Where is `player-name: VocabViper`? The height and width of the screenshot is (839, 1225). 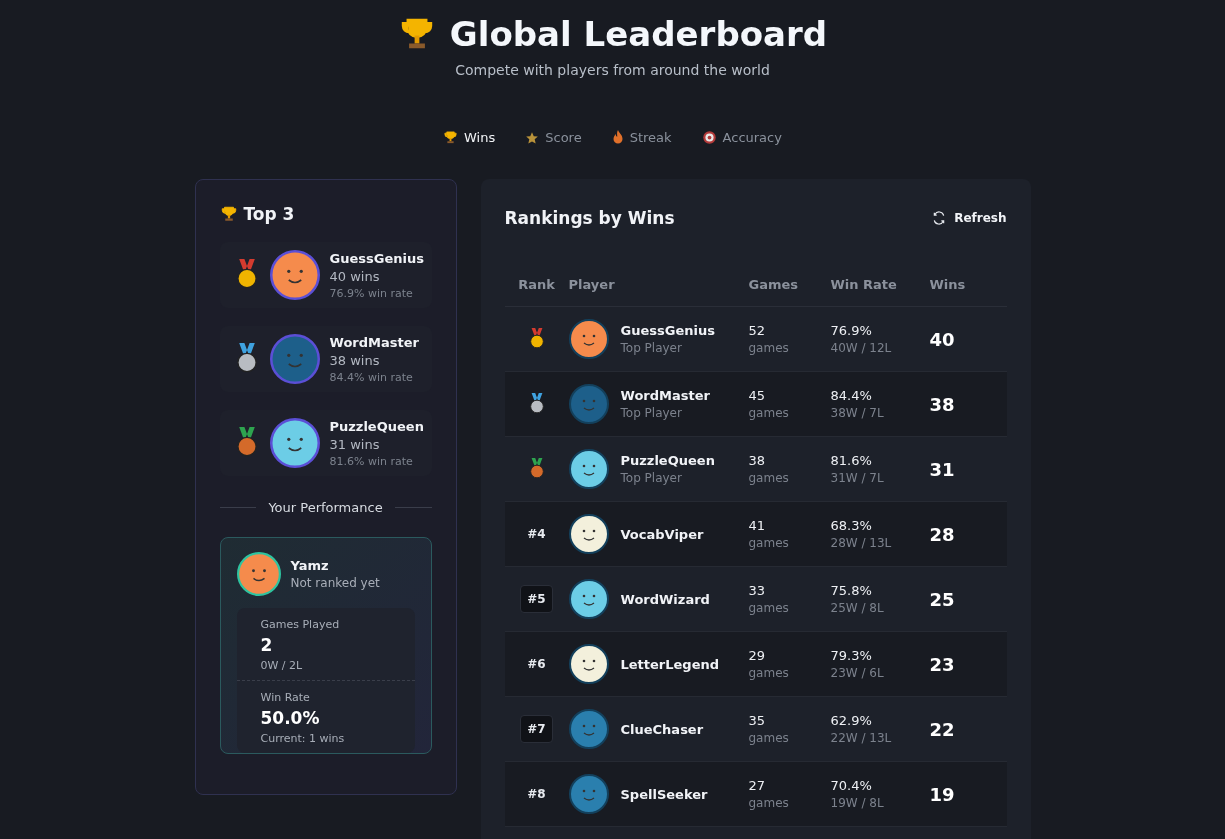 player-name: VocabViper is located at coordinates (662, 534).